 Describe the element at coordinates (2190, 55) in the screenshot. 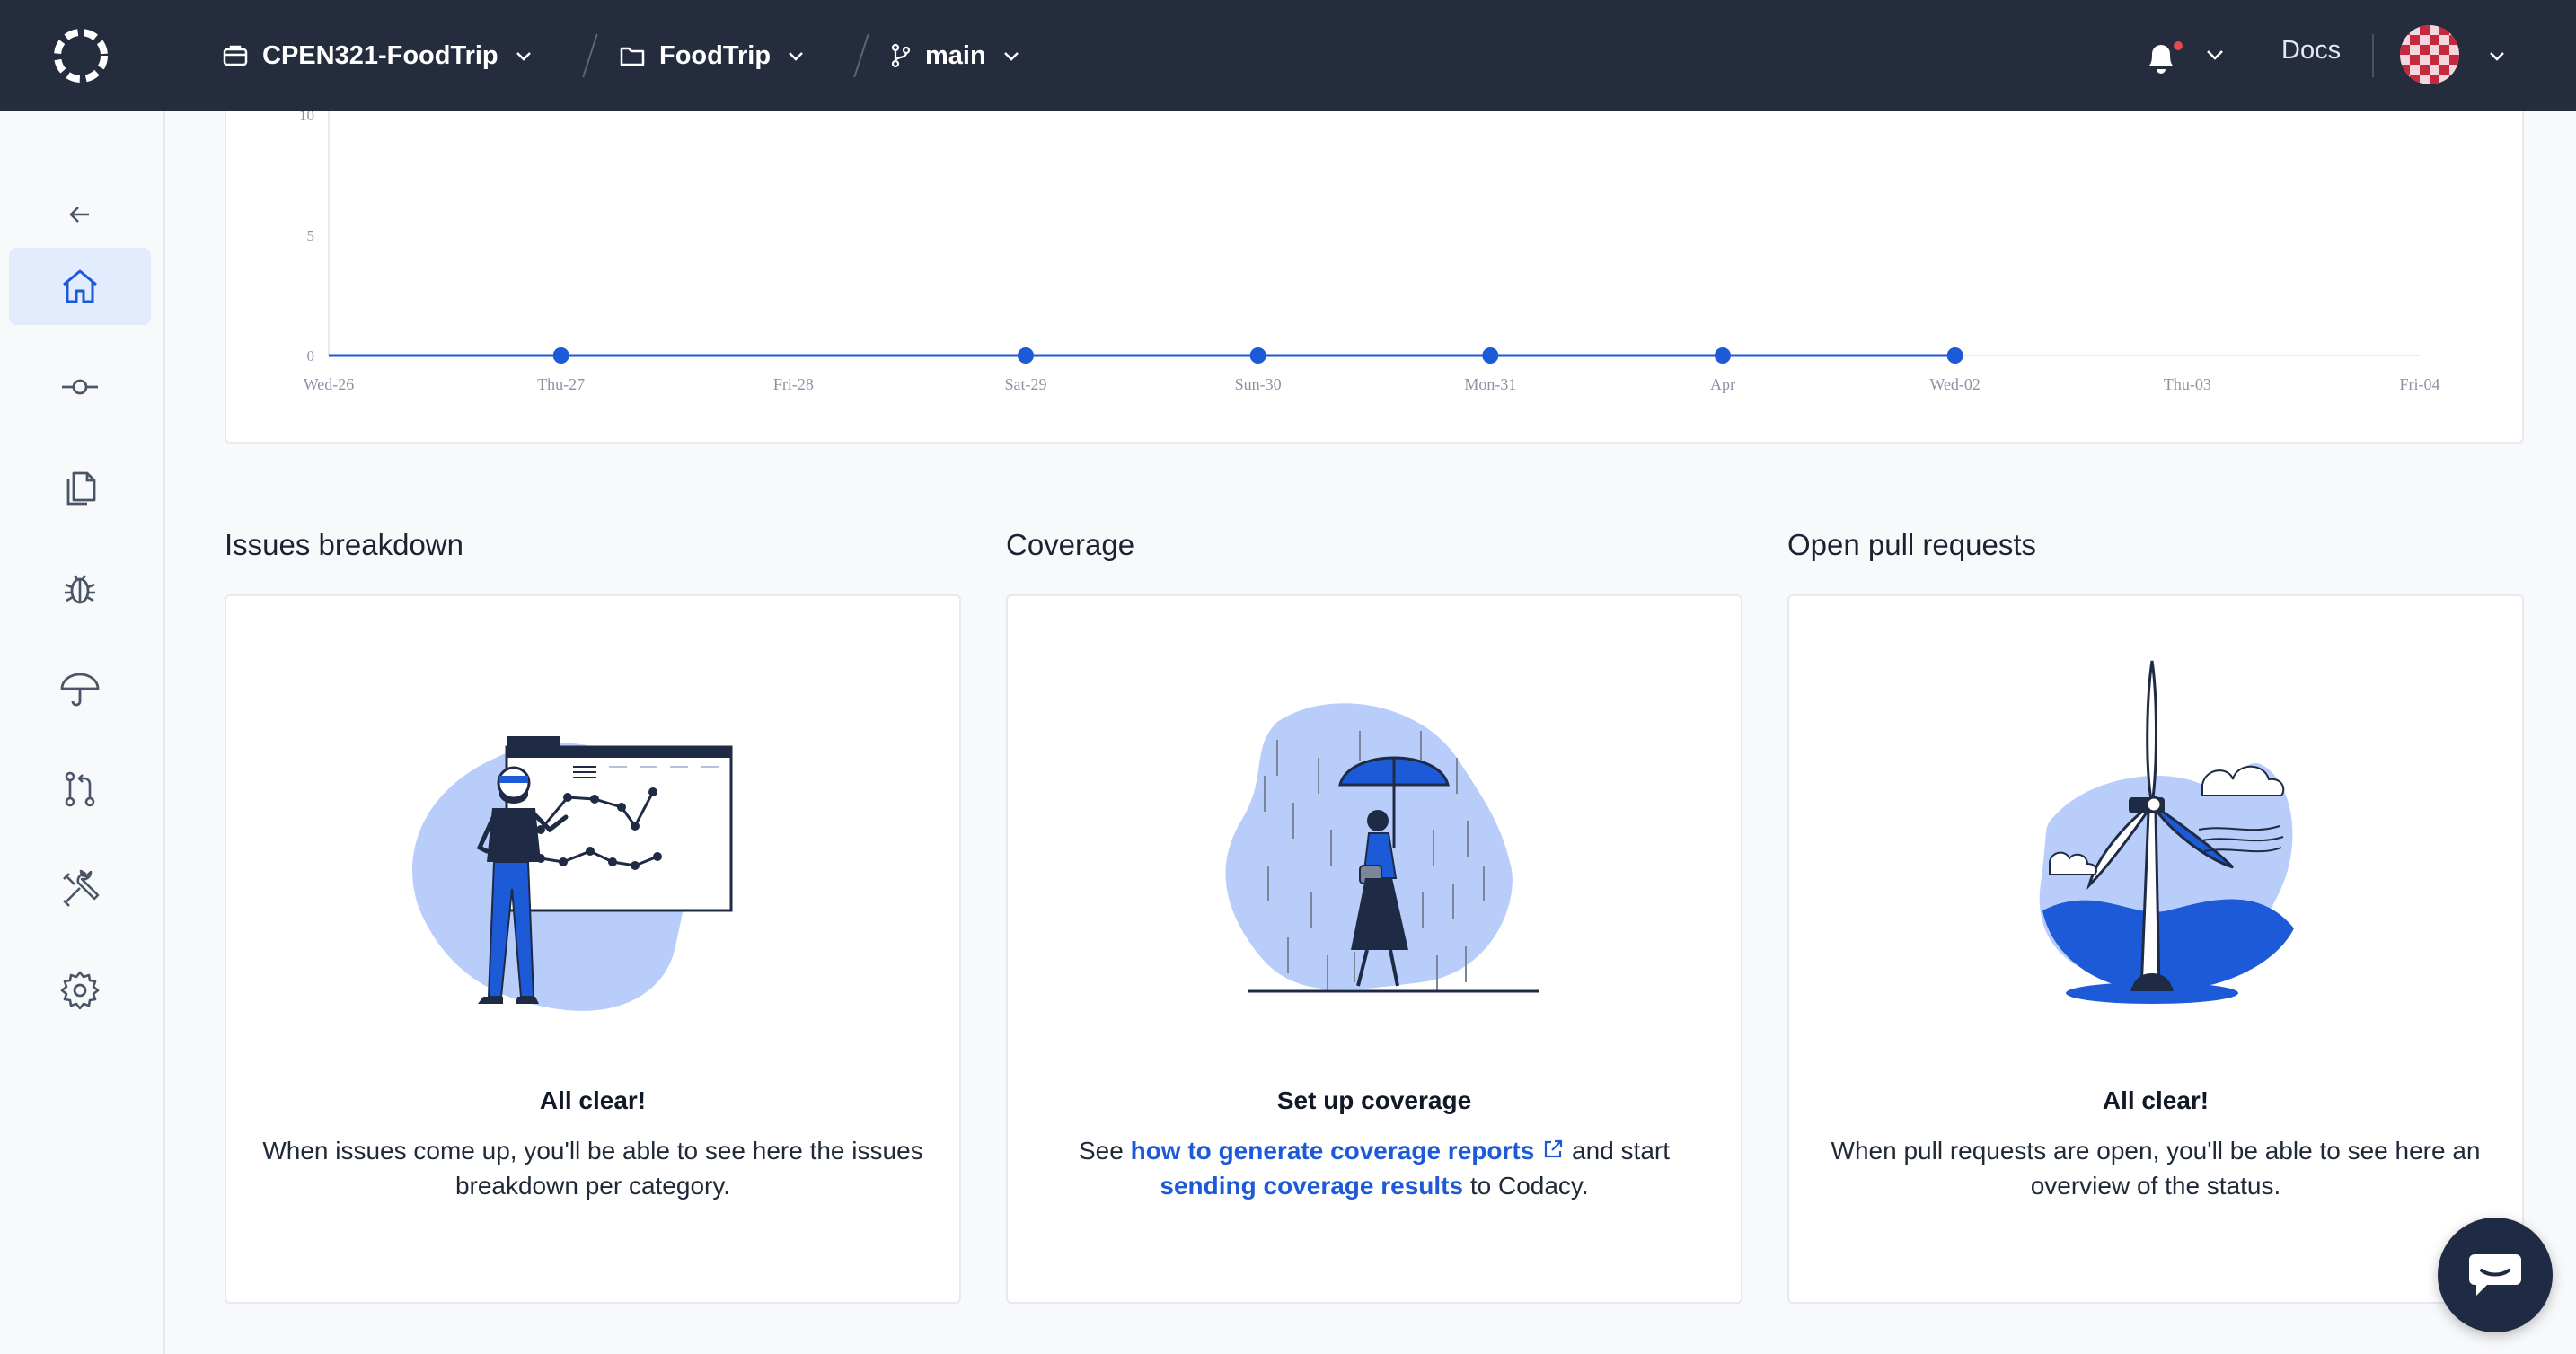

I see `notifications-bell-icon` at that location.